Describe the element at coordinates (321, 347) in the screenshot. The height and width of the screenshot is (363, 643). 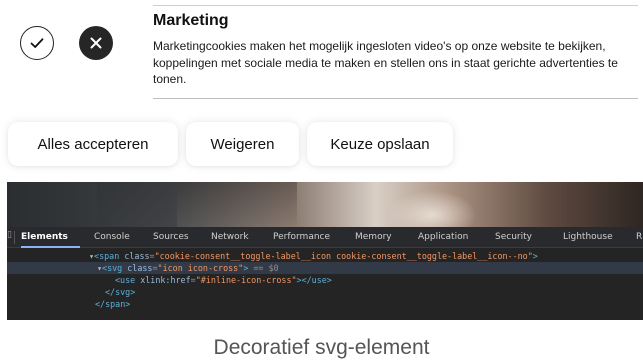
I see `figure-caption: Decoratief svg-element` at that location.